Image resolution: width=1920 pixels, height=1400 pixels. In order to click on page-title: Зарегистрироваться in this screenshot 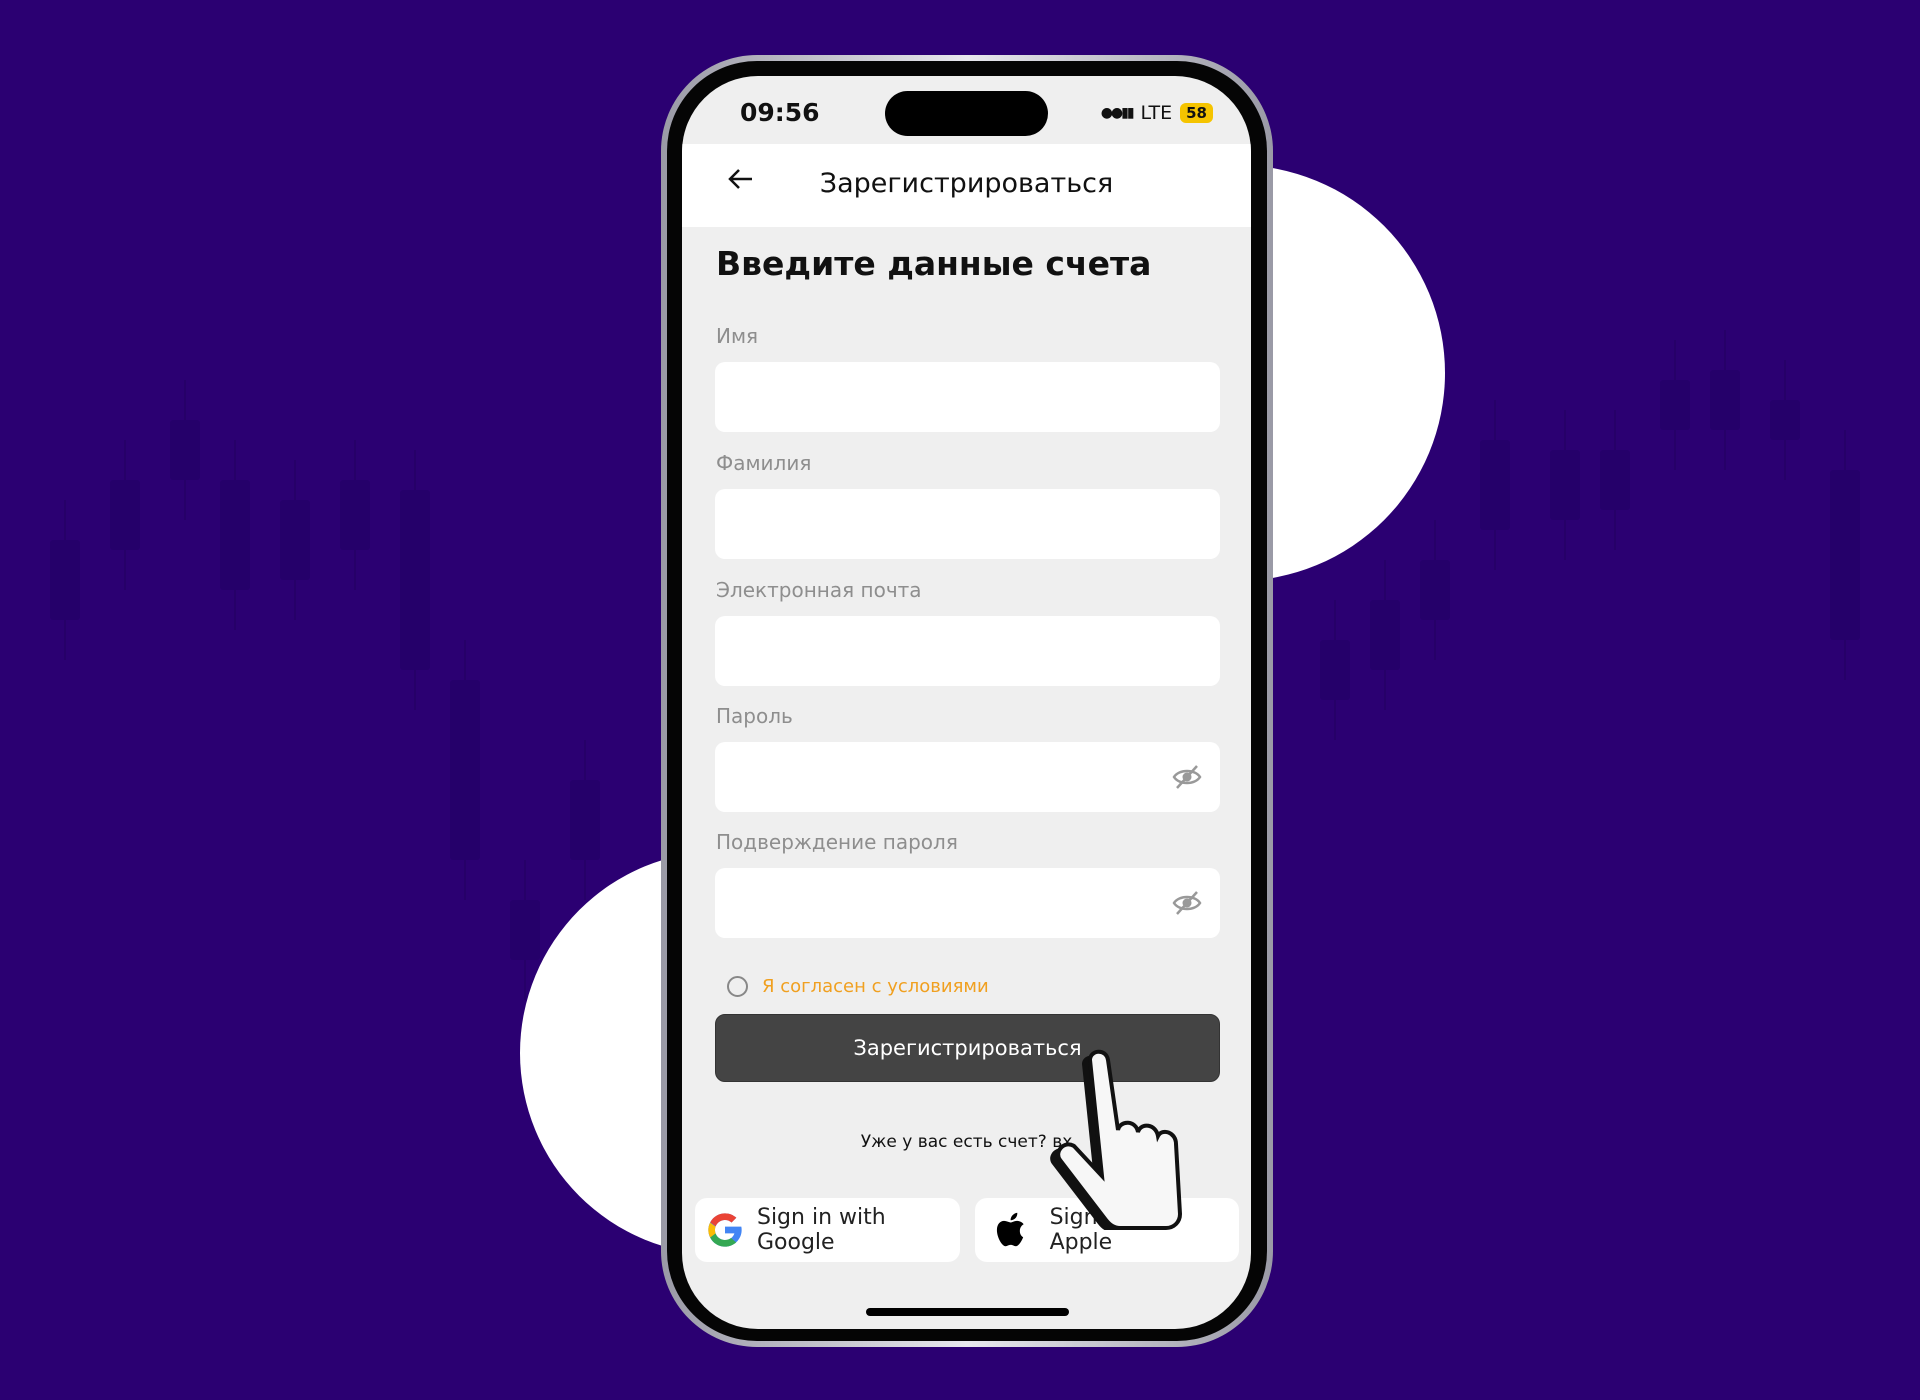, I will do `click(966, 183)`.